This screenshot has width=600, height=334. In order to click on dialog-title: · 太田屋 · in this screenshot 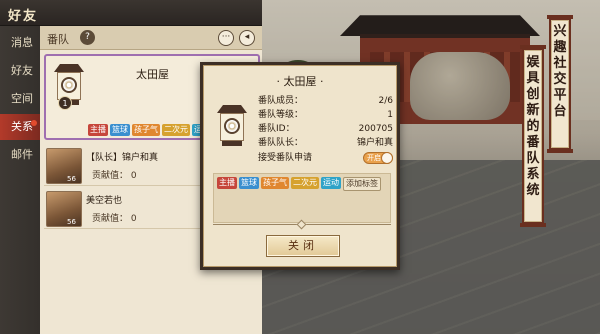, I will do `click(300, 81)`.